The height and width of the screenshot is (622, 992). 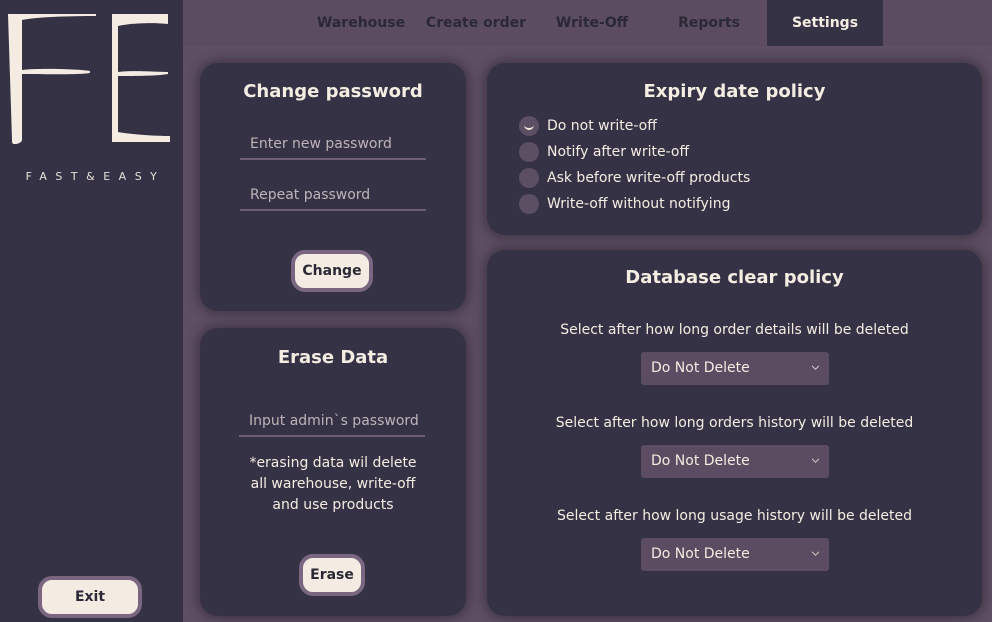 I want to click on erase-note-line-1: *erasing data wil delete, so click(x=333, y=463).